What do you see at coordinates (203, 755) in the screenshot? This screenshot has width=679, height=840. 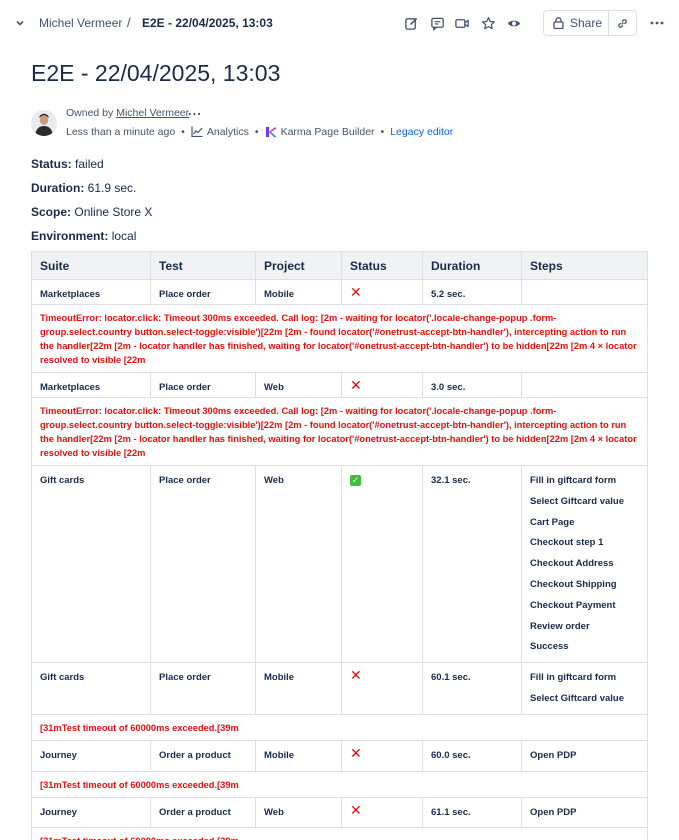 I see `cell-test: Order a product` at bounding box center [203, 755].